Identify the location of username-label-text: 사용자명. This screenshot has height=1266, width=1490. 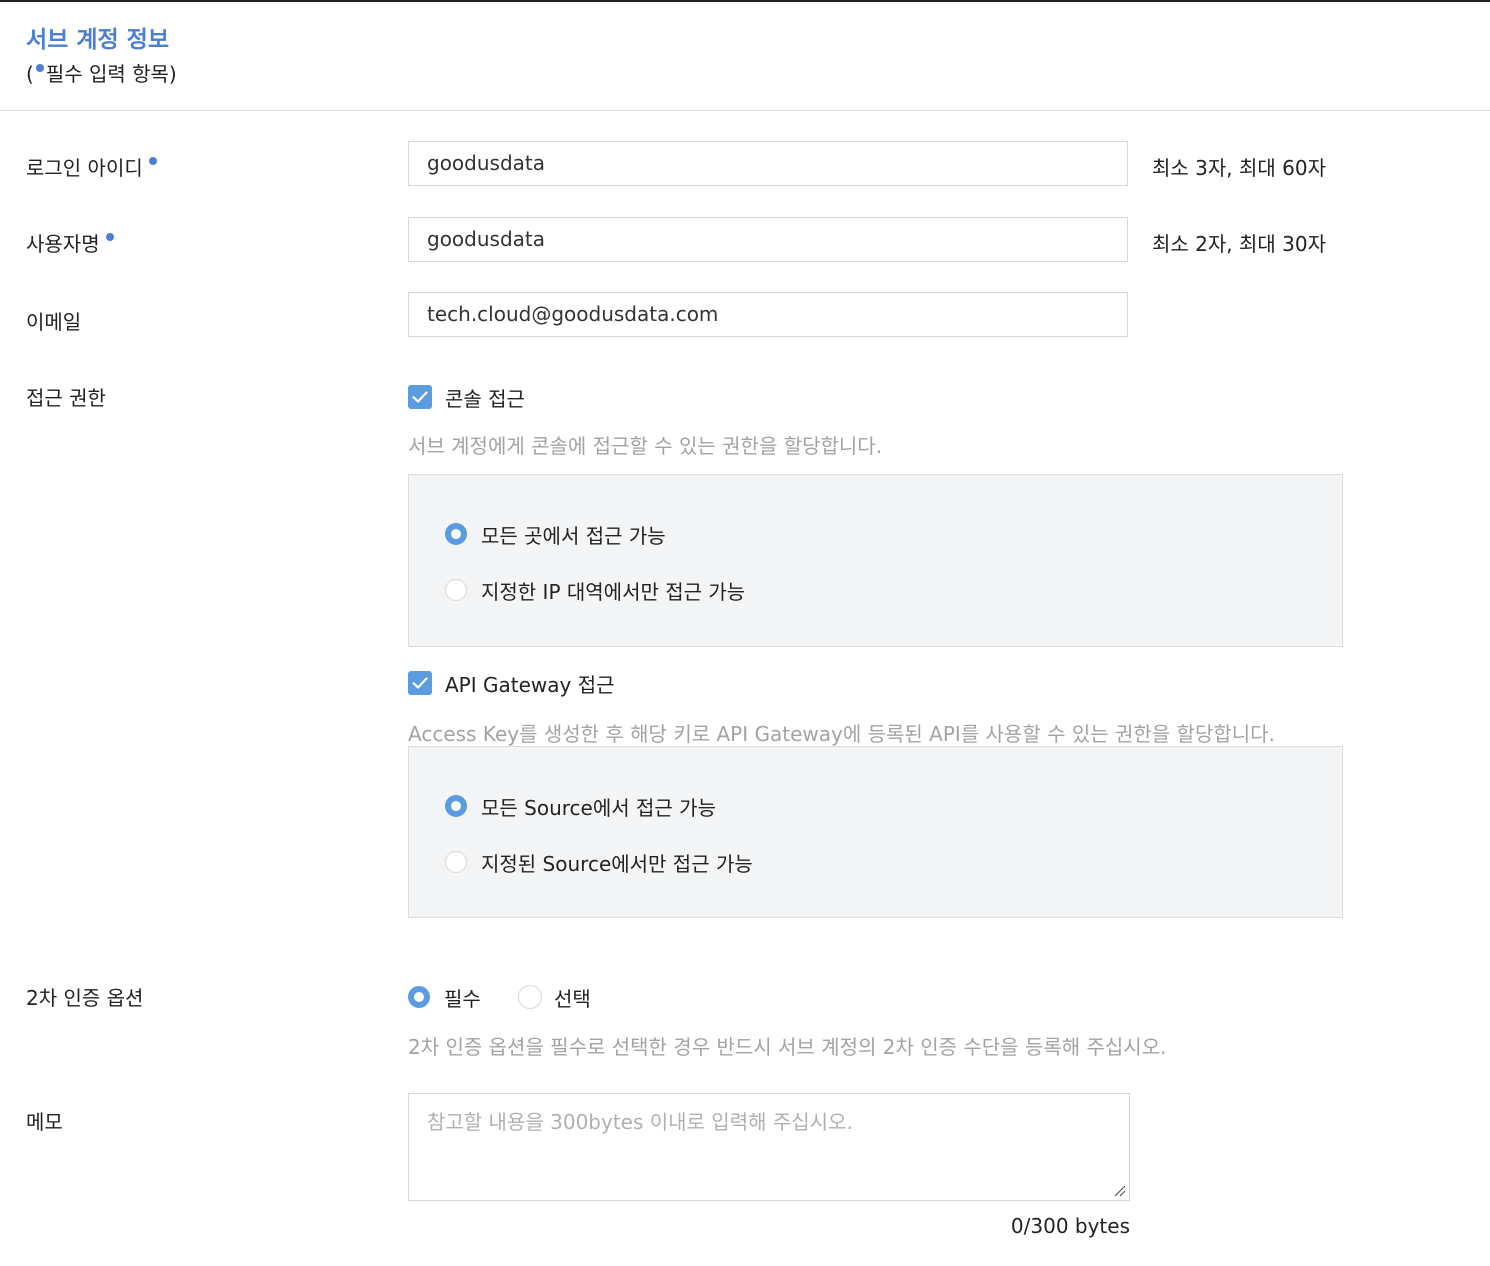
(63, 244).